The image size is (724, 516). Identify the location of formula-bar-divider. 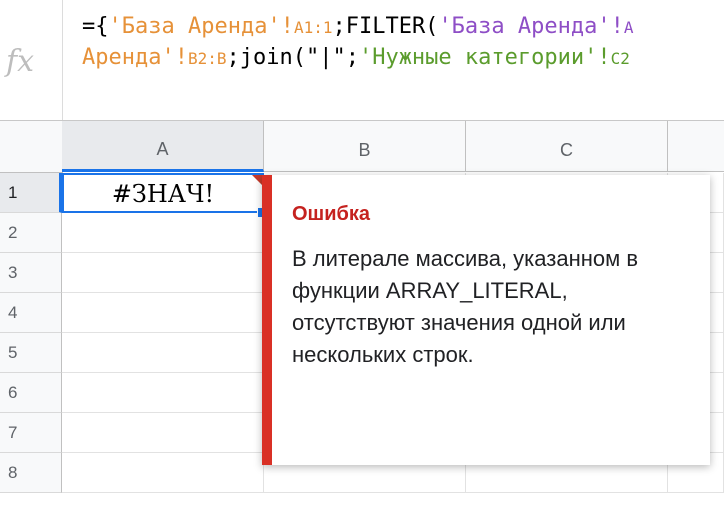
(62, 60).